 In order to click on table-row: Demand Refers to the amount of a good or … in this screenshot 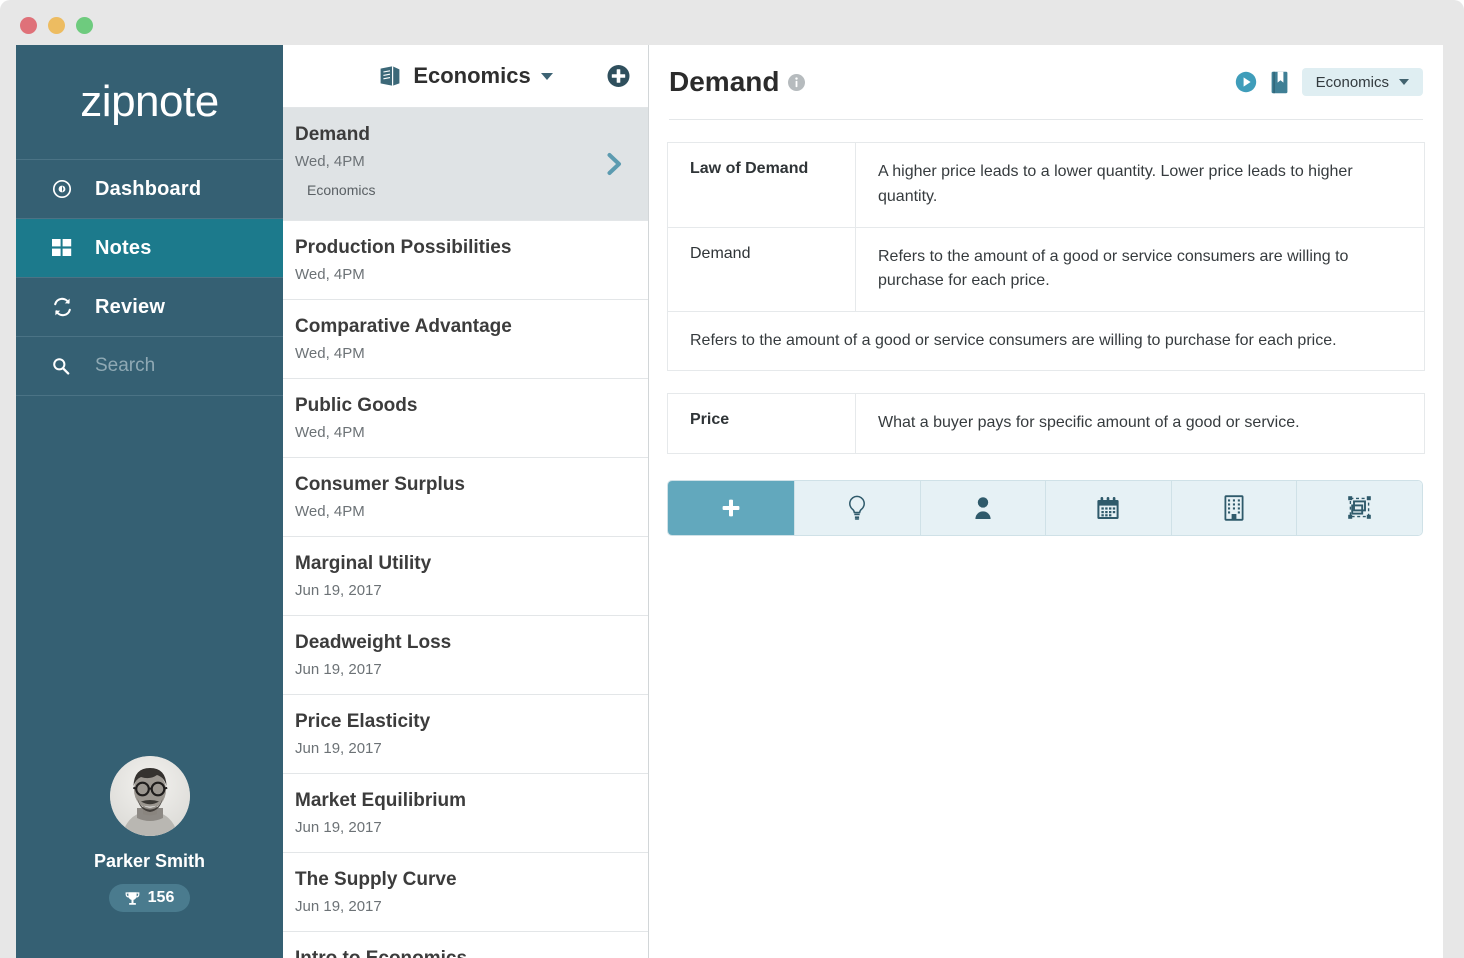, I will do `click(1046, 270)`.